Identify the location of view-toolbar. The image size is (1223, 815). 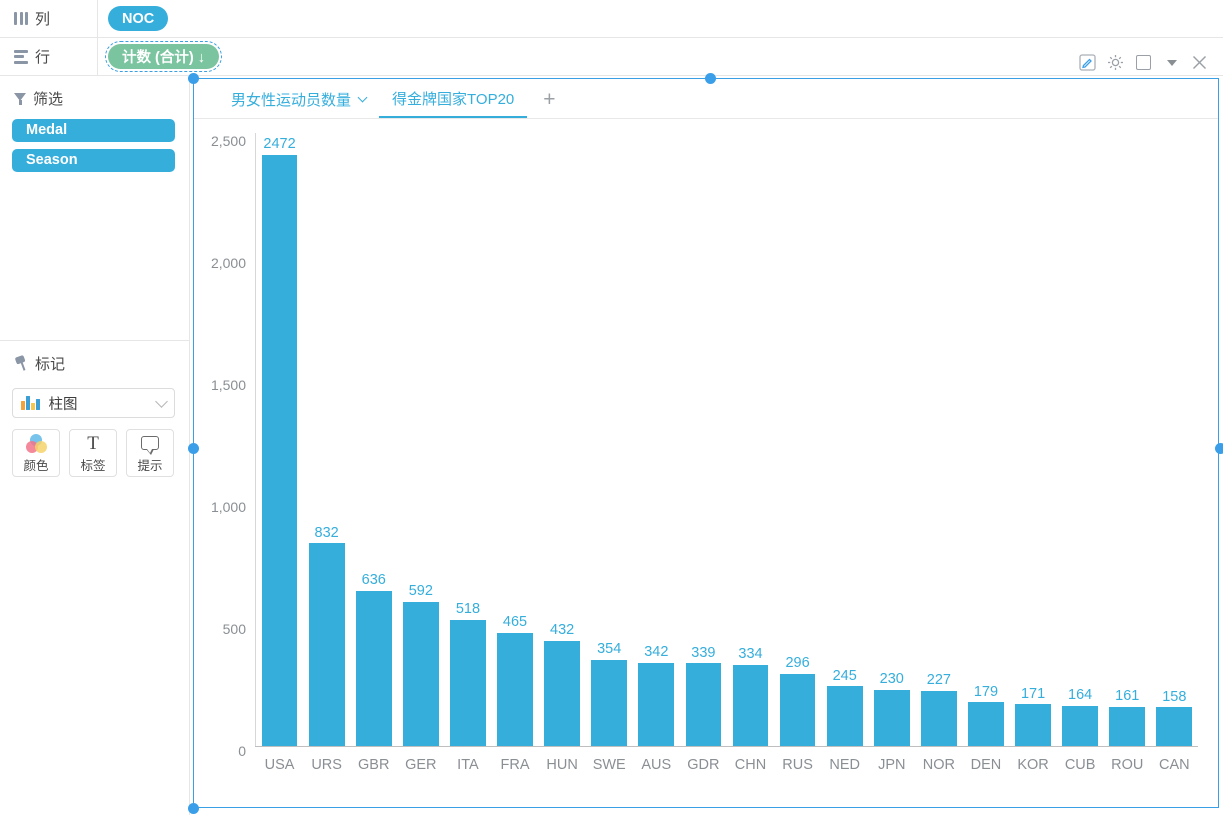
(1143, 62).